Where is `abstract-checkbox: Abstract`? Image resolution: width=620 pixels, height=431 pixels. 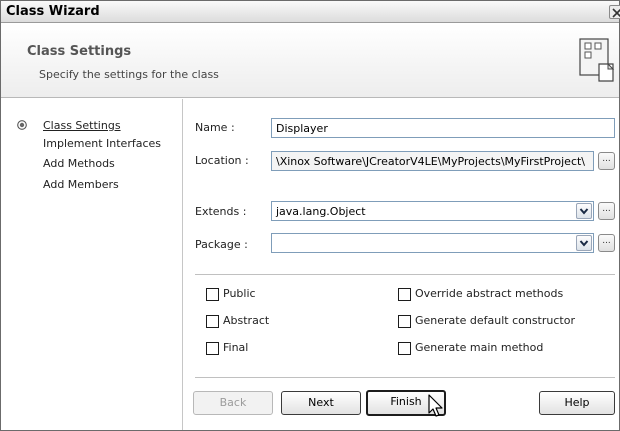
abstract-checkbox: Abstract is located at coordinates (281, 321).